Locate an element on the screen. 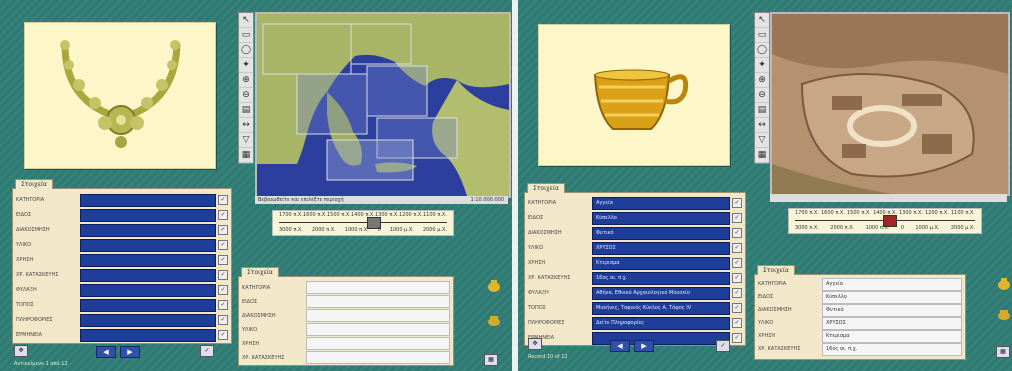 The image size is (1012, 371). field-label: ΚΑΤΗΓΟΡΙΑ is located at coordinates (772, 284).